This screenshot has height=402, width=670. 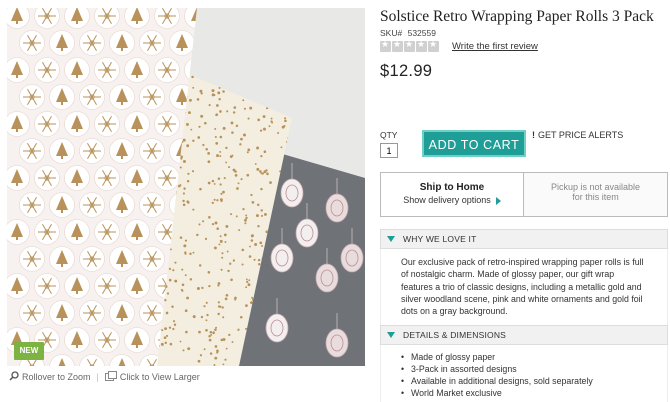 What do you see at coordinates (452, 194) in the screenshot?
I see `ship-to-home-option: Ship to Home Show delivery options` at bounding box center [452, 194].